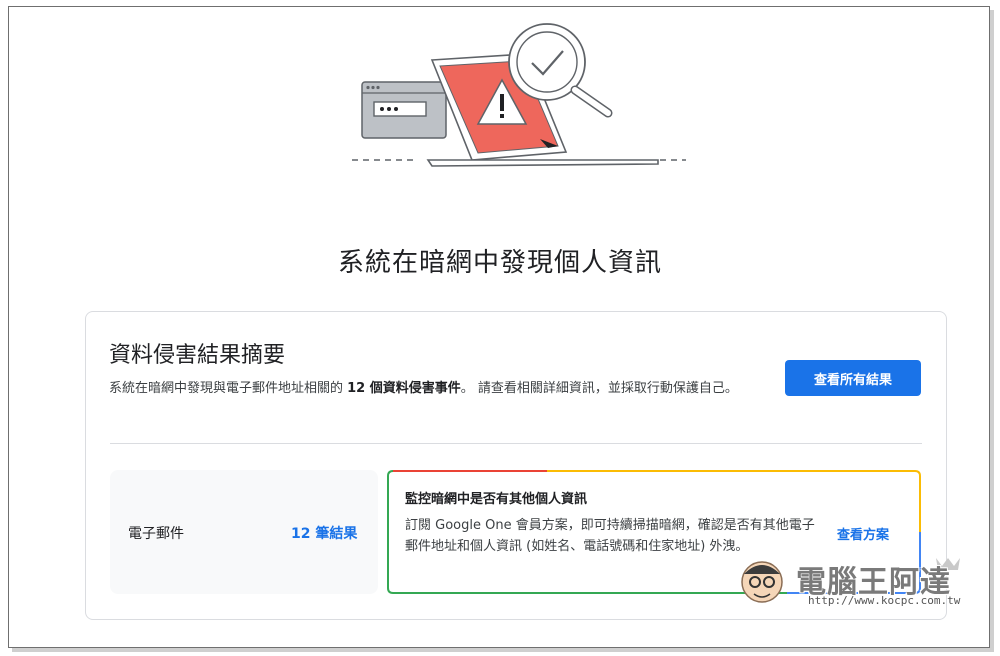  What do you see at coordinates (992, 331) in the screenshot?
I see `frame-shadow-right` at bounding box center [992, 331].